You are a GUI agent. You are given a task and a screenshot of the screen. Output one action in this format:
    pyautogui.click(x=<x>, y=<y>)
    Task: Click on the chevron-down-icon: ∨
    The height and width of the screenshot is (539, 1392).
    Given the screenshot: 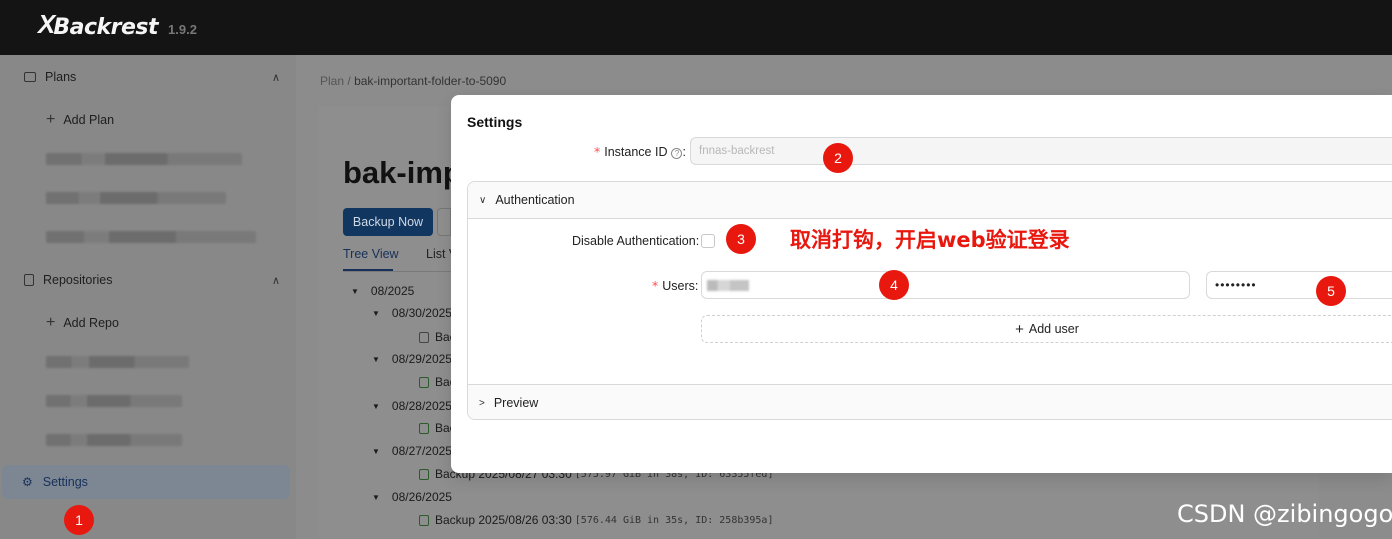 What is the action you would take?
    pyautogui.click(x=483, y=200)
    